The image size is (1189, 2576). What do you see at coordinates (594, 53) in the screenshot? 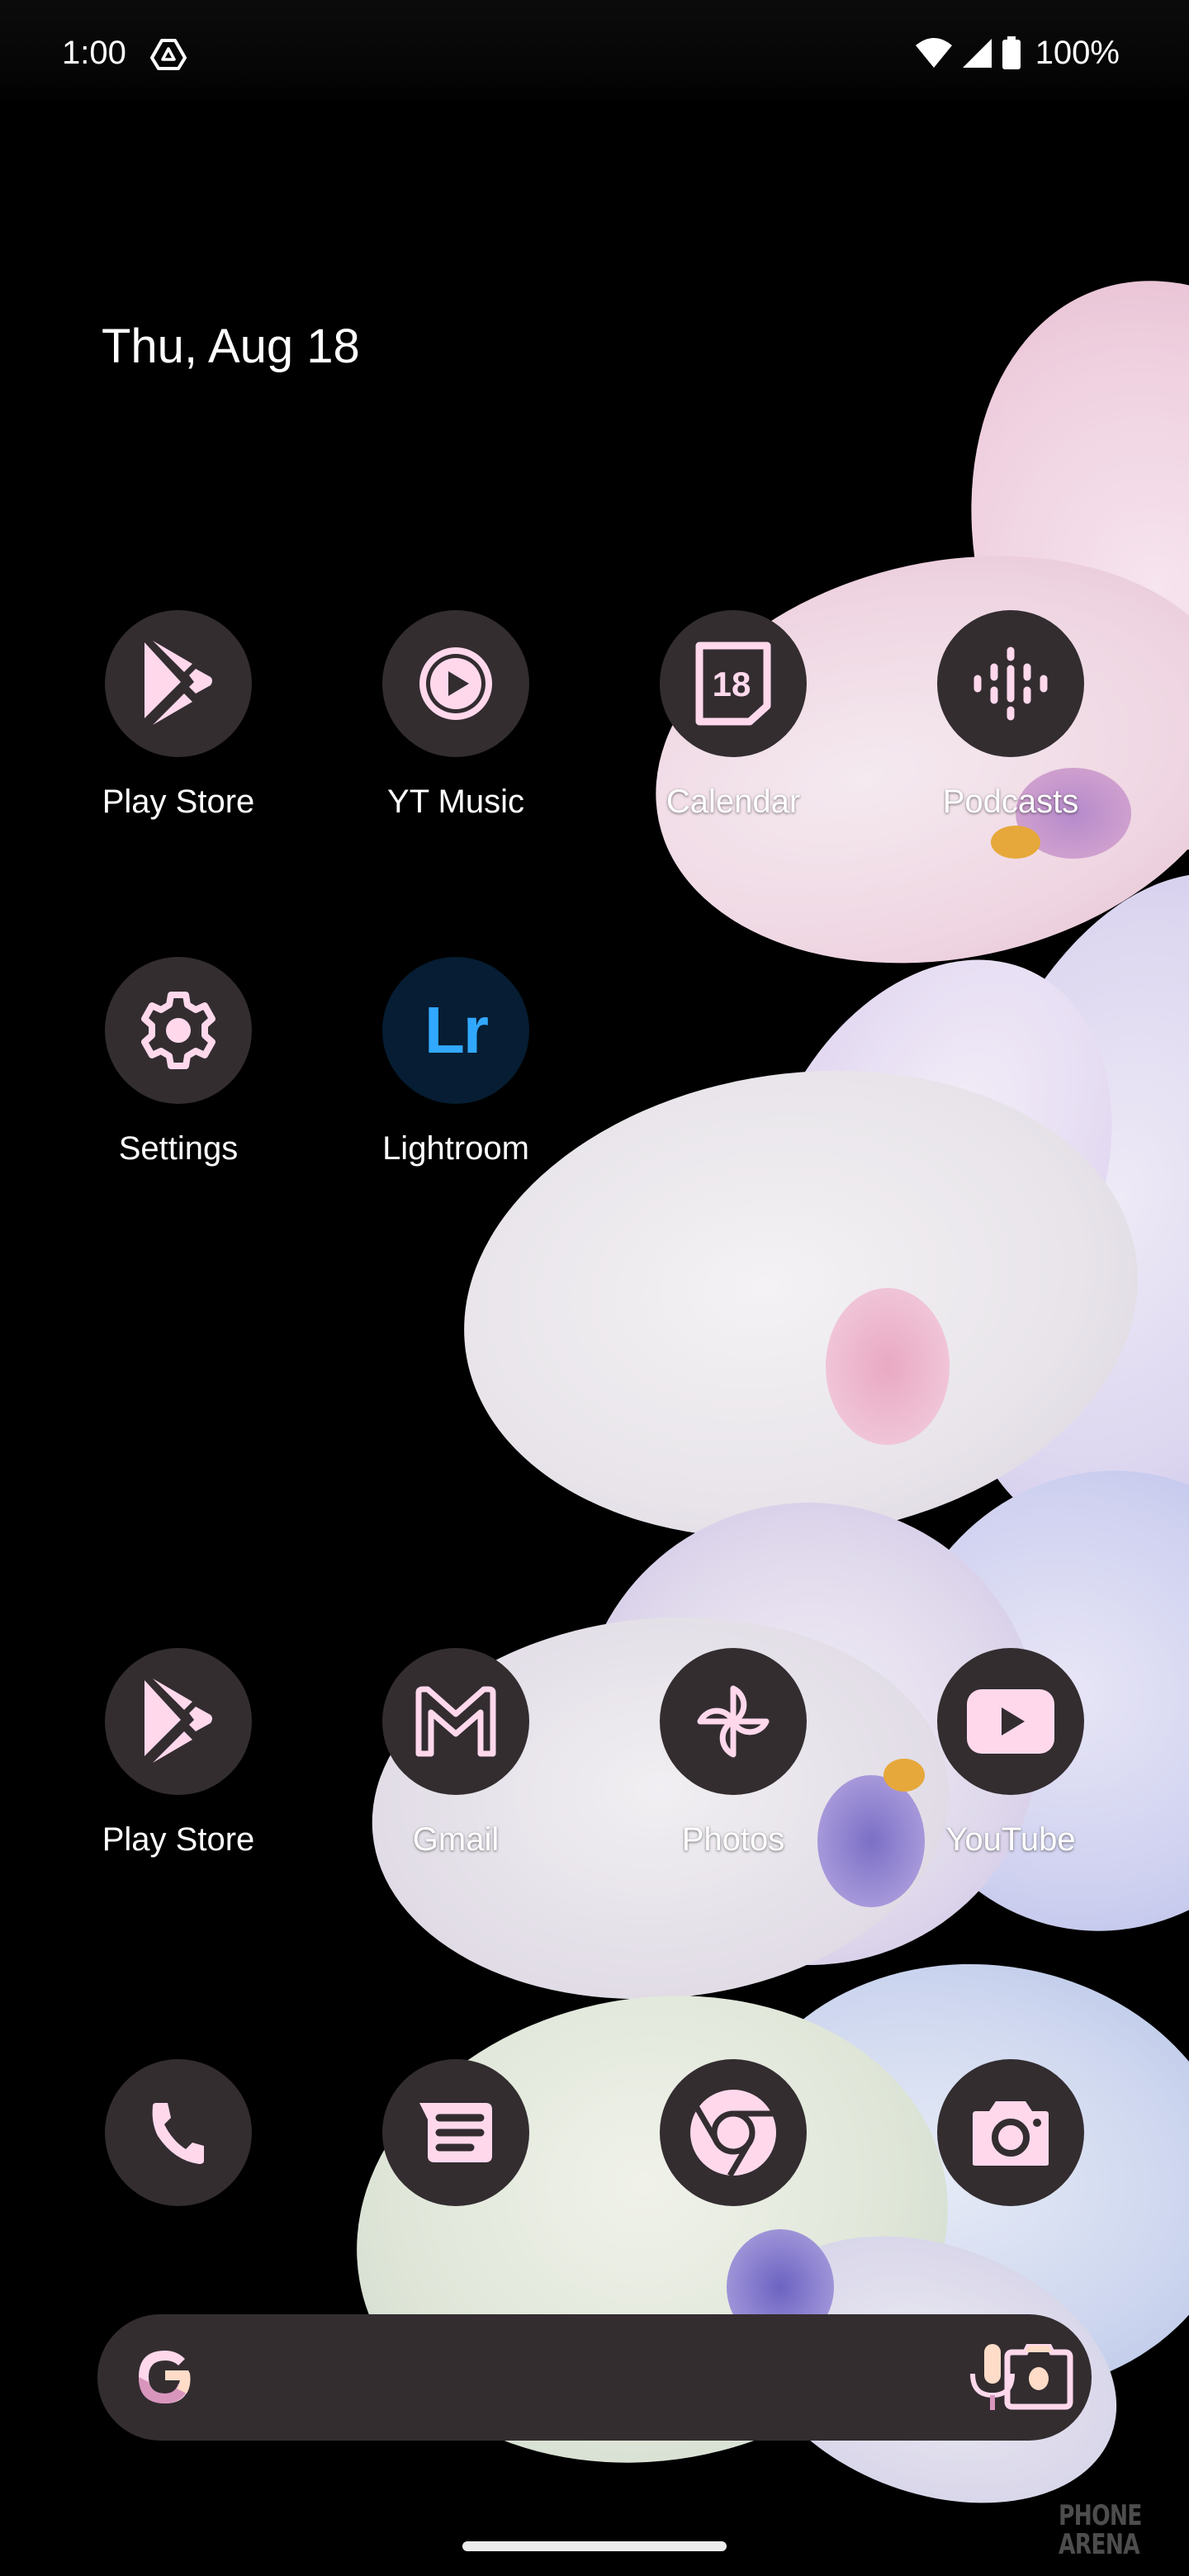
I see `status-bar: 1:00 100%` at bounding box center [594, 53].